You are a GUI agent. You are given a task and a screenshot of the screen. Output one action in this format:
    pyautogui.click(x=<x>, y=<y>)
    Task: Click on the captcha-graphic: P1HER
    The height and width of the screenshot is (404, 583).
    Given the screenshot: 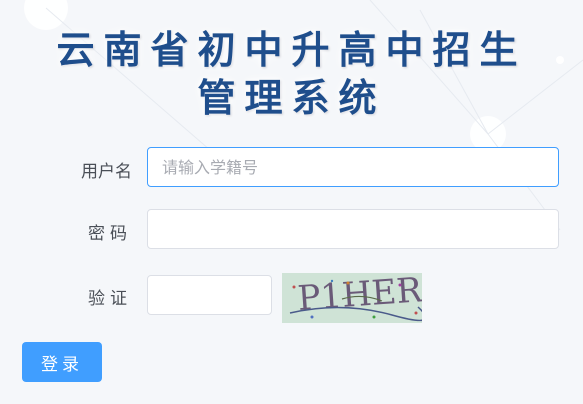 What is the action you would take?
    pyautogui.click(x=352, y=298)
    